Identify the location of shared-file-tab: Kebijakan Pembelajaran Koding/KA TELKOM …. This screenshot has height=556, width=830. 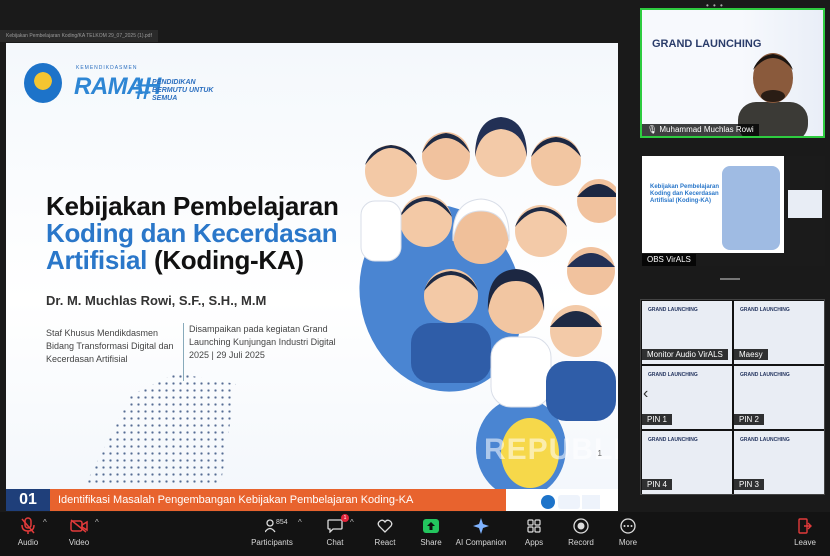
(79, 36).